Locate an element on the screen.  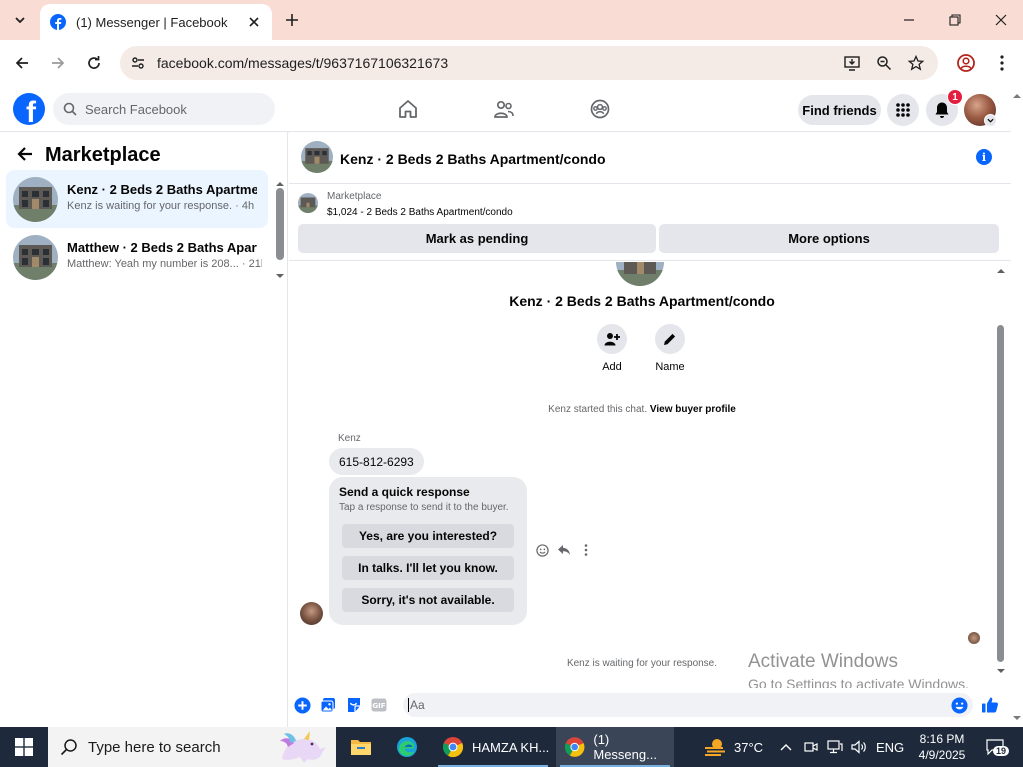
install-icon is located at coordinates (852, 63).